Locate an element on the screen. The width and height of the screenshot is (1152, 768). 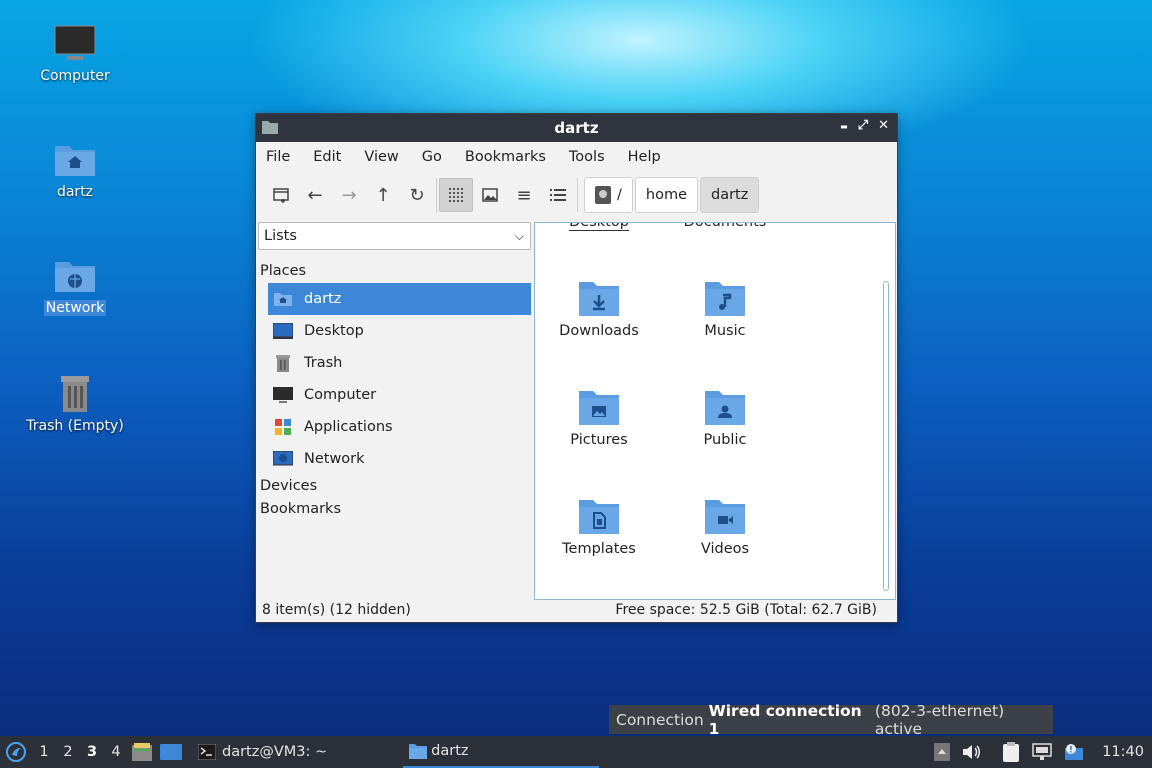
desktop-icon-label: Network is located at coordinates (75, 308).